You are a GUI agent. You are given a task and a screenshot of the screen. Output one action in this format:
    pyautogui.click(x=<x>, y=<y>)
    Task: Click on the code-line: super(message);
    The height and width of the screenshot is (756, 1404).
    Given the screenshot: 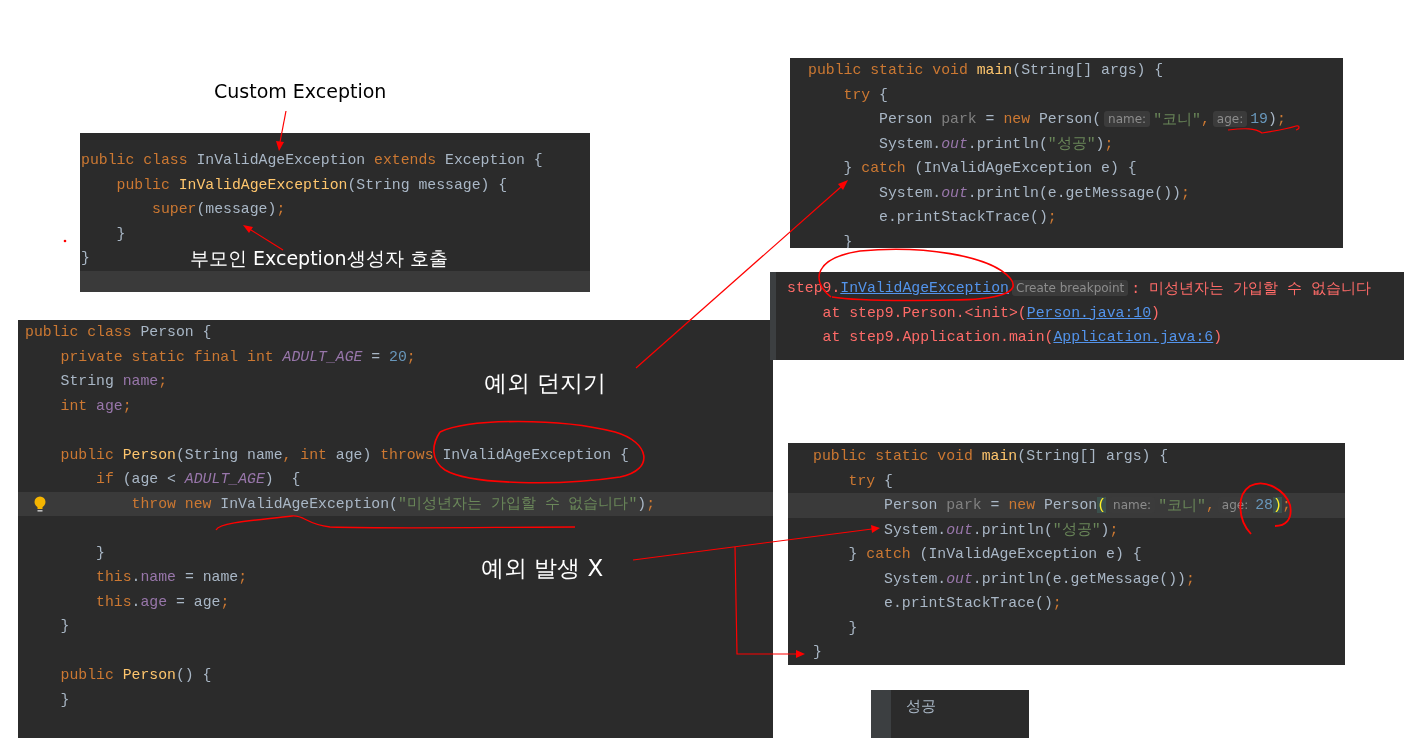 What is the action you would take?
    pyautogui.click(x=219, y=209)
    